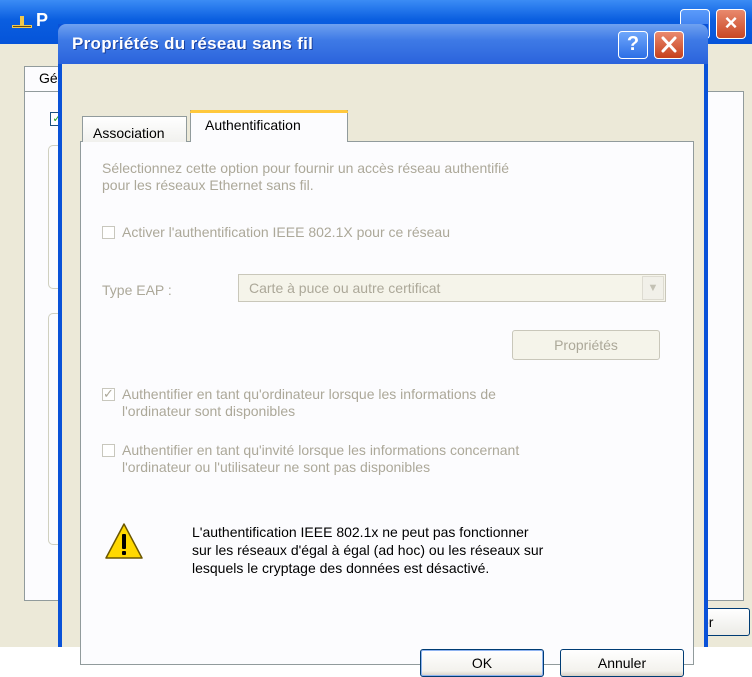  I want to click on background-close-button: ×, so click(731, 24).